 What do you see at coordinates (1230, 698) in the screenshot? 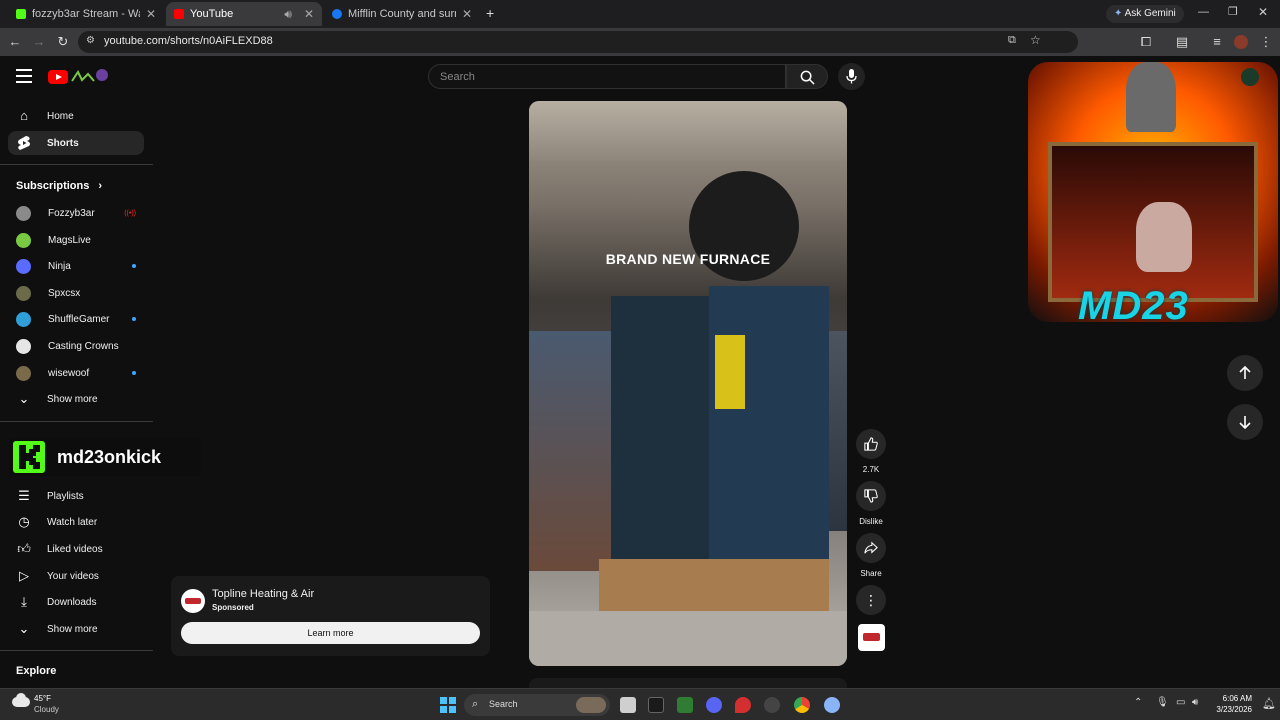
I see `clock-time: 6:06 AM` at bounding box center [1230, 698].